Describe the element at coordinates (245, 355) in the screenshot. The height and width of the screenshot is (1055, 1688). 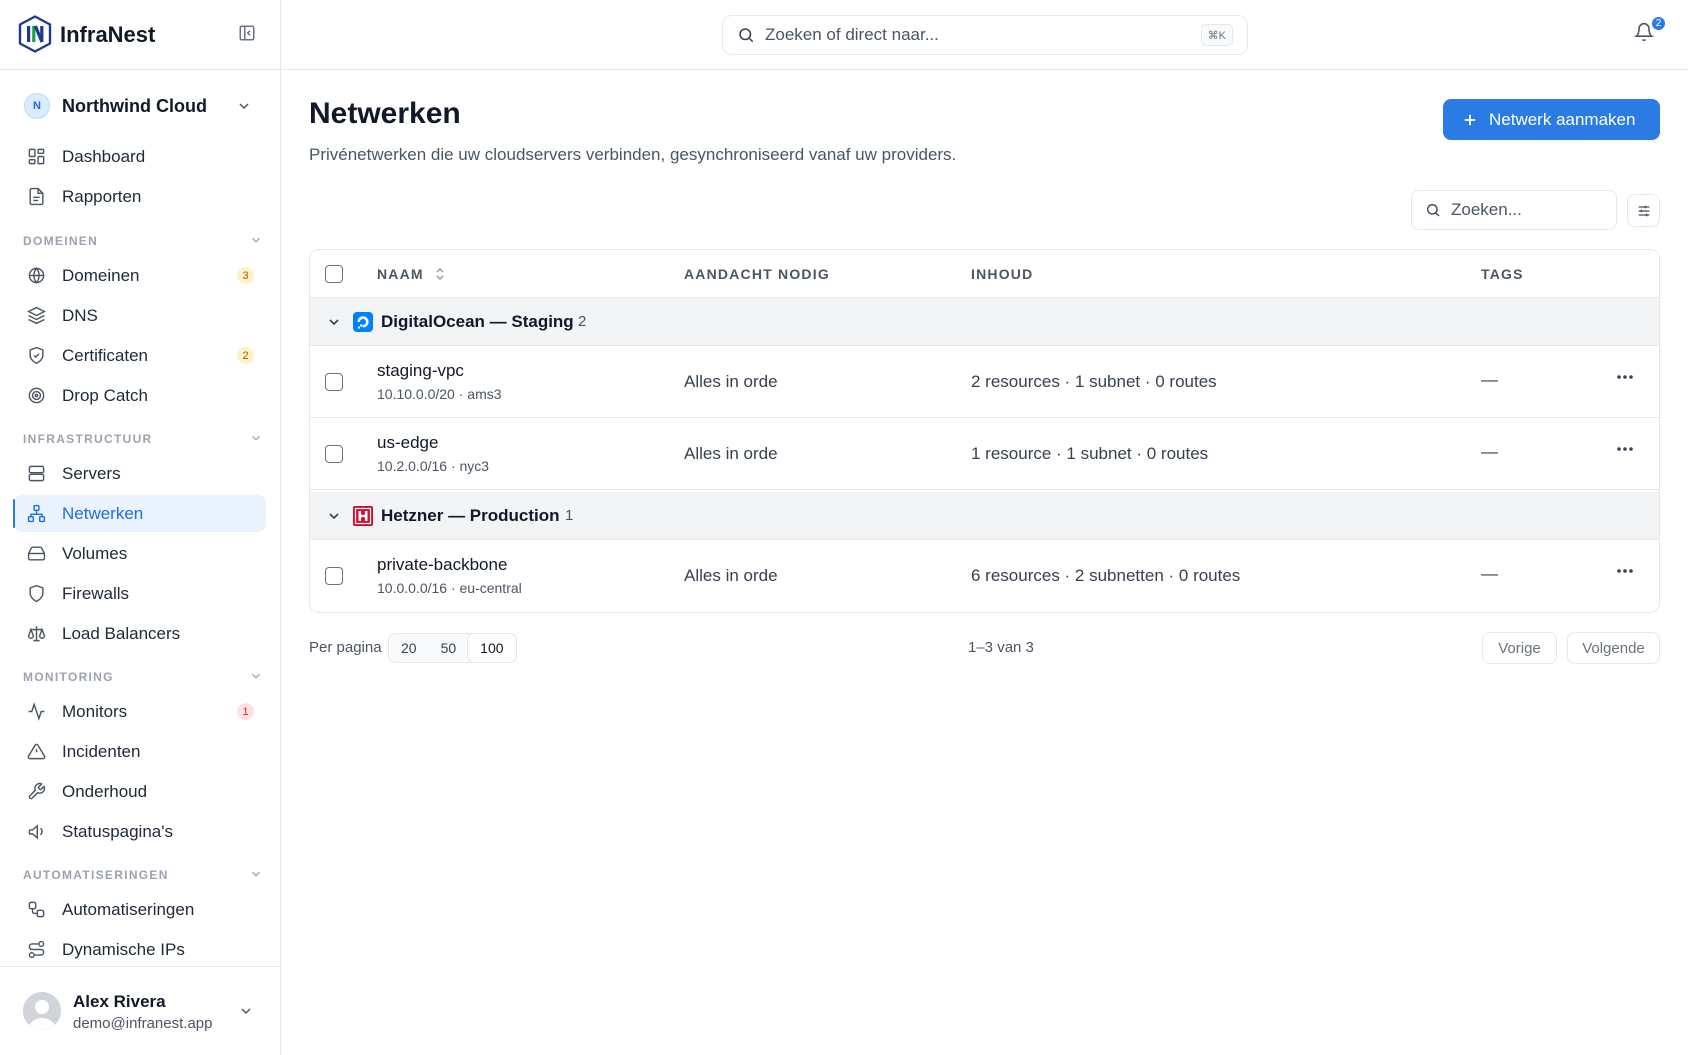
I see `count-badge: 2` at that location.